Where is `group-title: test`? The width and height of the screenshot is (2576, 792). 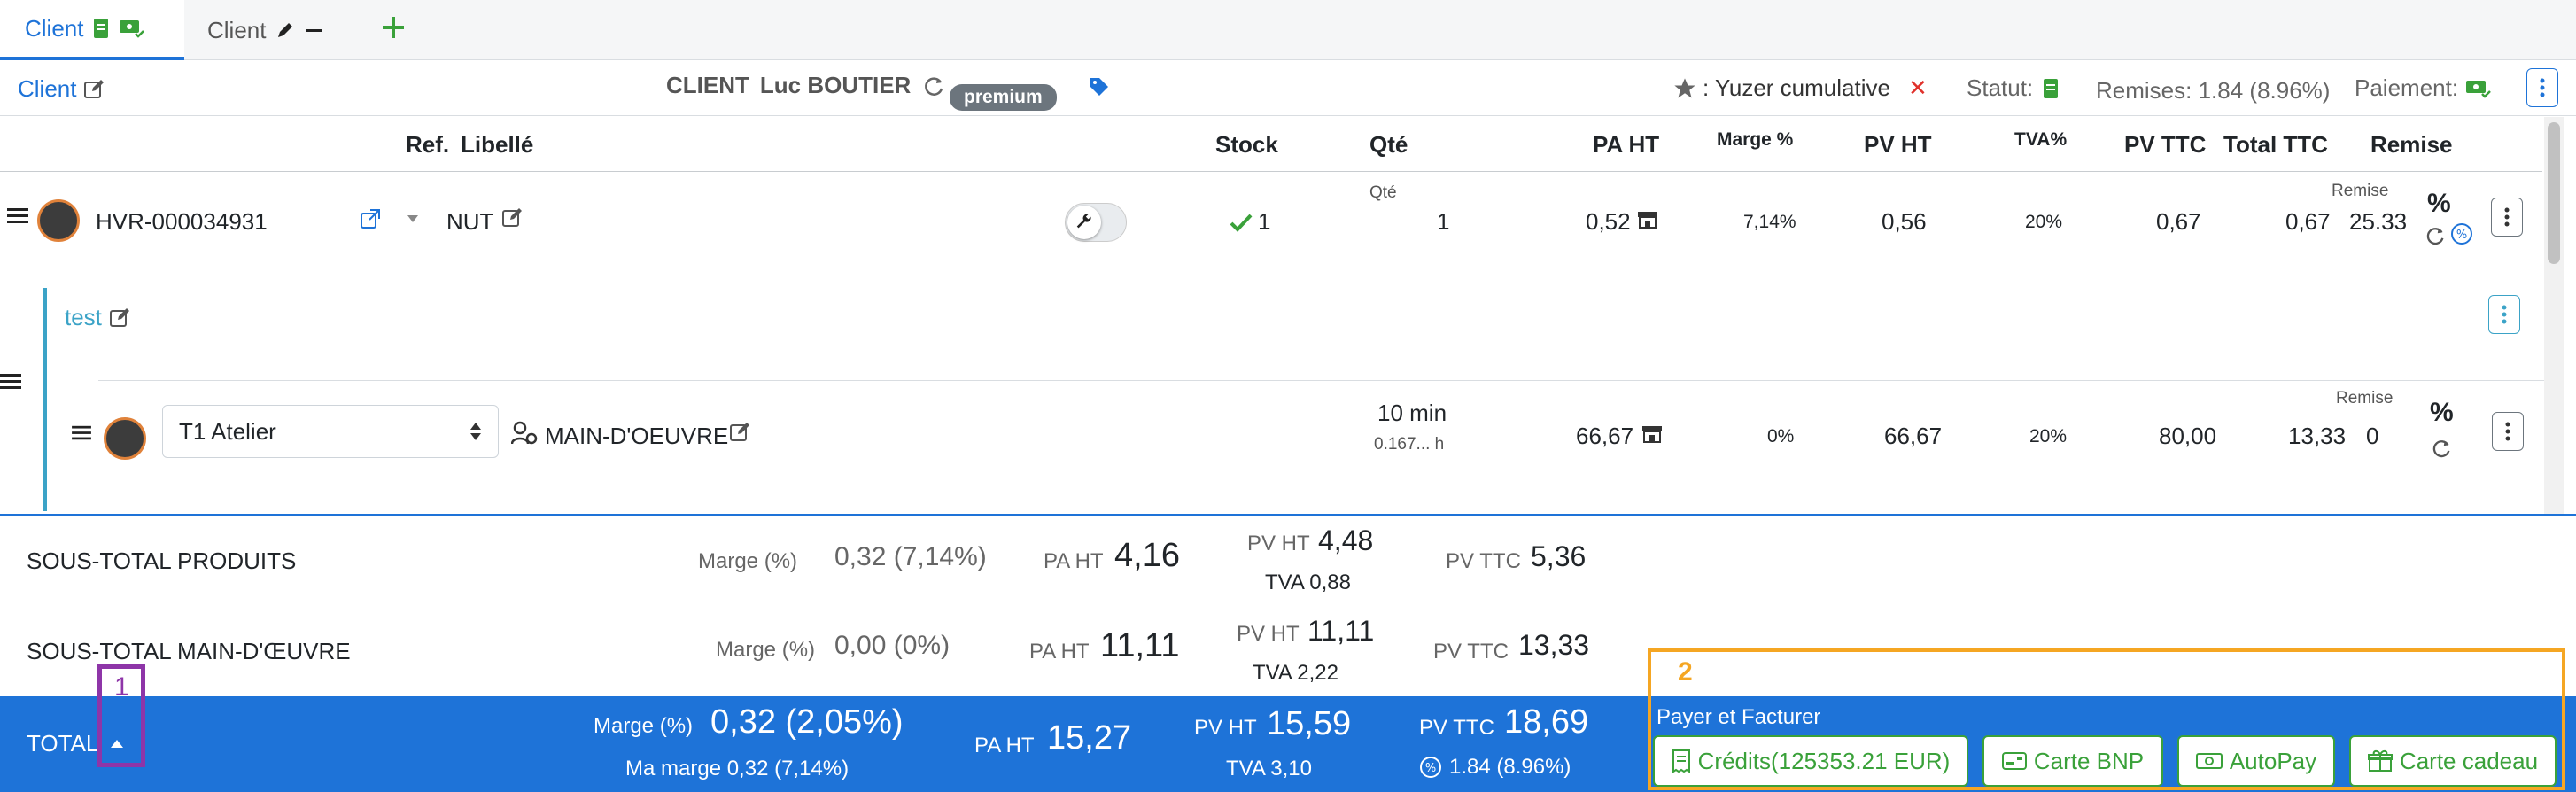
group-title: test is located at coordinates (98, 318).